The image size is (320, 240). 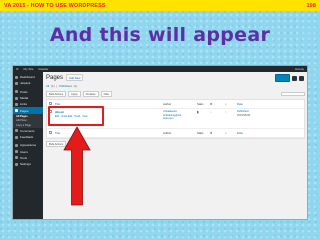 What do you see at coordinates (200, 133) in the screenshot?
I see `column-stats-footer: Stats` at bounding box center [200, 133].